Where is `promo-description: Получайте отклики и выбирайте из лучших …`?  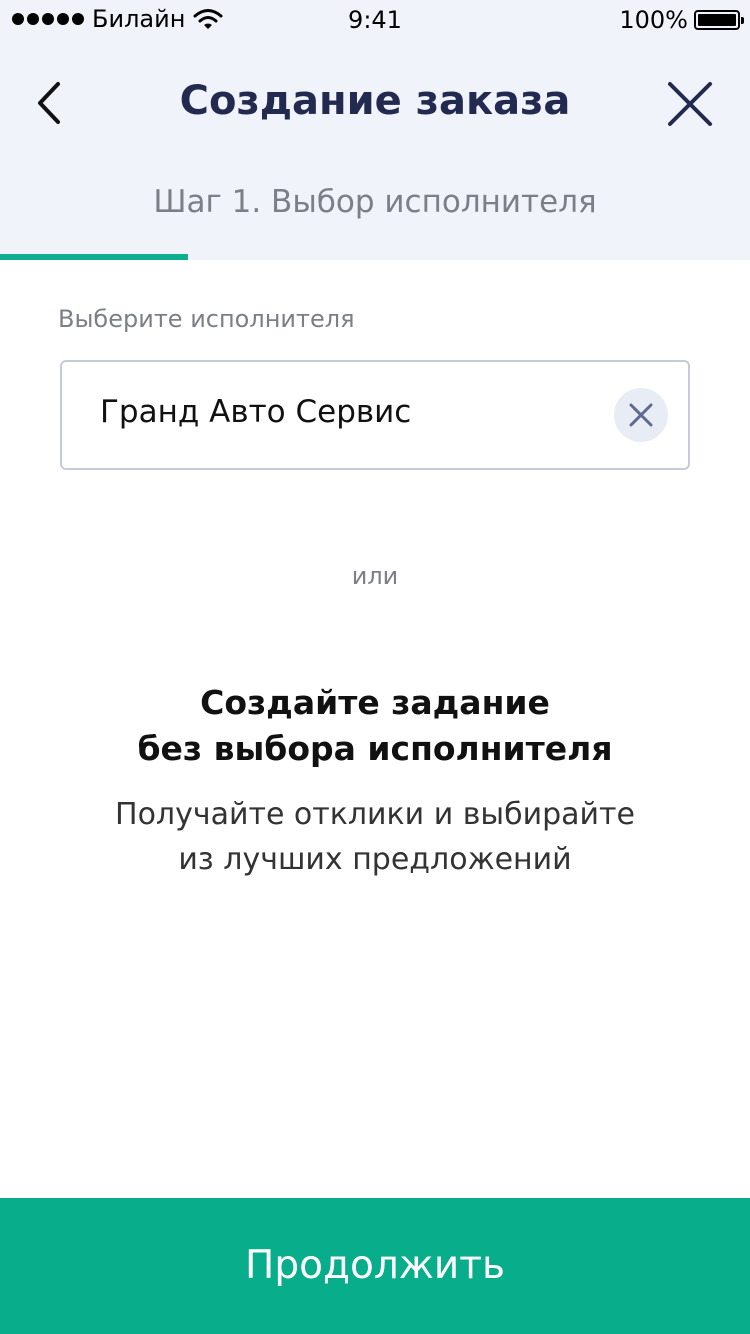 promo-description: Получайте отклики и выбирайте из лучших … is located at coordinates (375, 837).